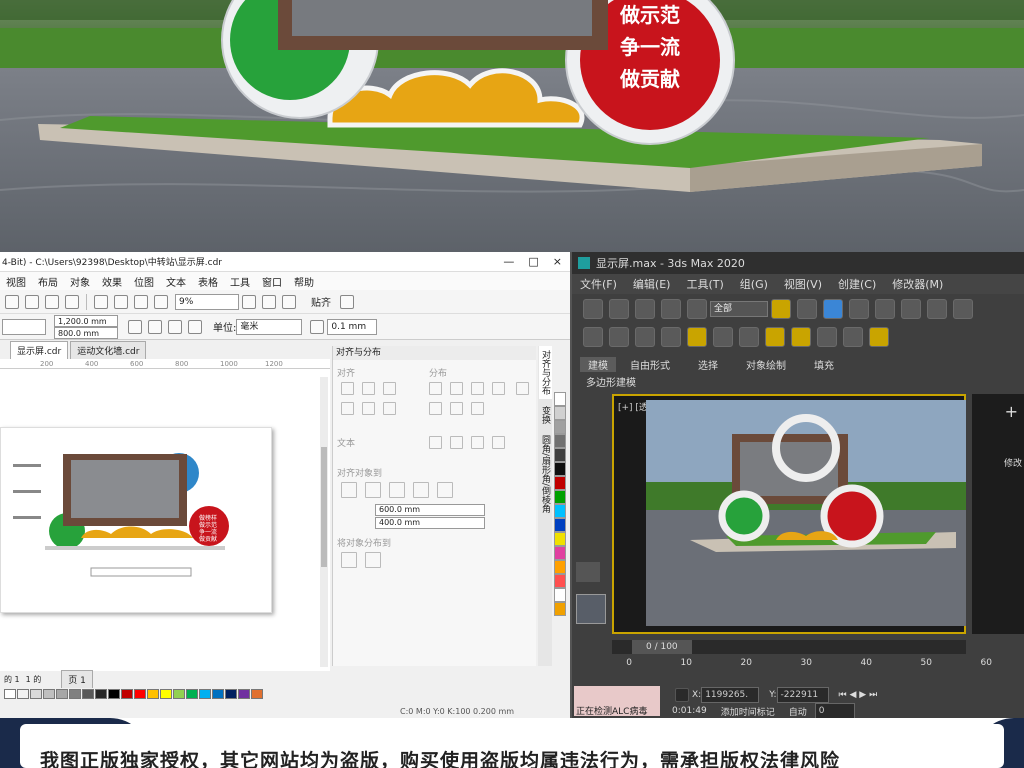 The width and height of the screenshot is (1024, 768). Describe the element at coordinates (789, 647) in the screenshot. I see `time-slider: 0 / 100` at that location.